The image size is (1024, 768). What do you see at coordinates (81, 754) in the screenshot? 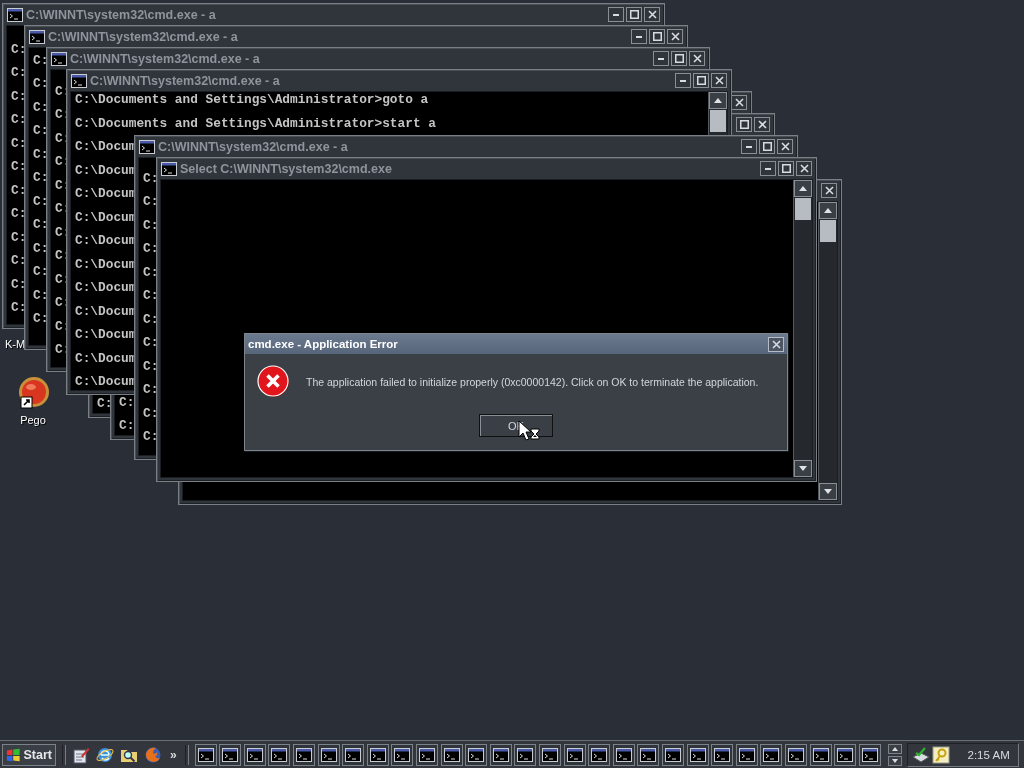
I see `notepad-icon` at bounding box center [81, 754].